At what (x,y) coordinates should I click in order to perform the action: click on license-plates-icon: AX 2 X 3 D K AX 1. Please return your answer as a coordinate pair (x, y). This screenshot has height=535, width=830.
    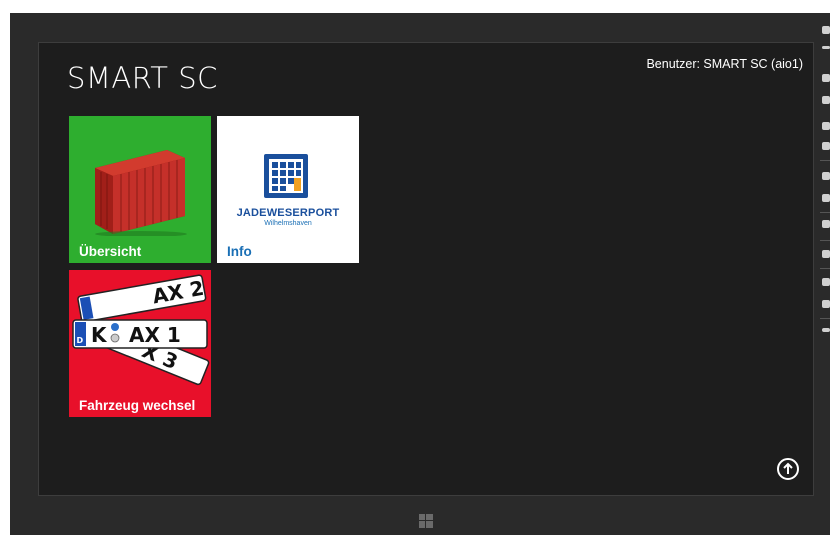
    Looking at the image, I should click on (141, 330).